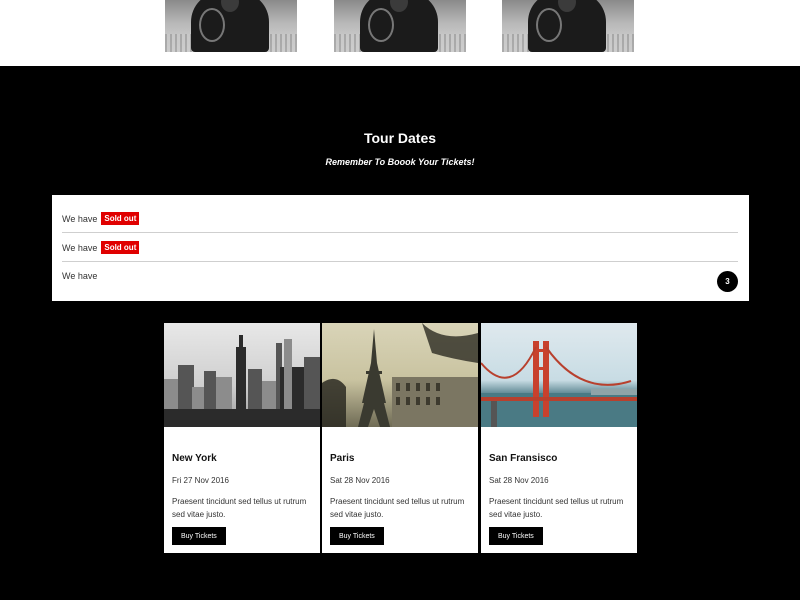 This screenshot has width=800, height=600. Describe the element at coordinates (727, 281) in the screenshot. I see `count-badge: 3` at that location.